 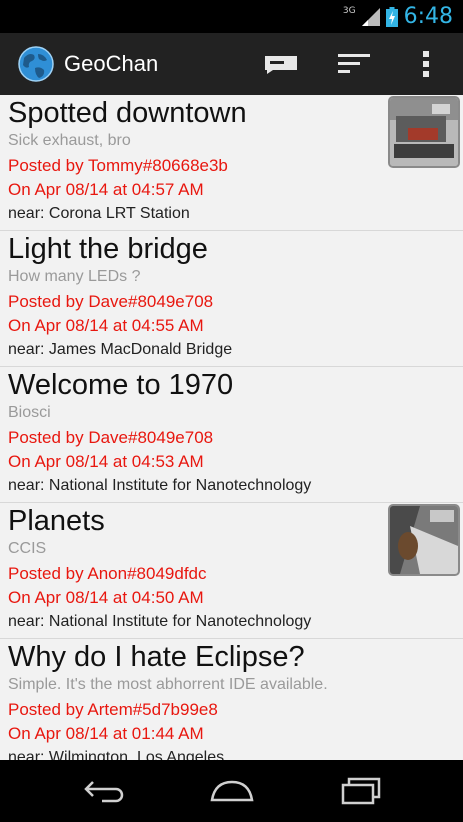 I want to click on post-subtitle: CCIS, so click(x=27, y=548).